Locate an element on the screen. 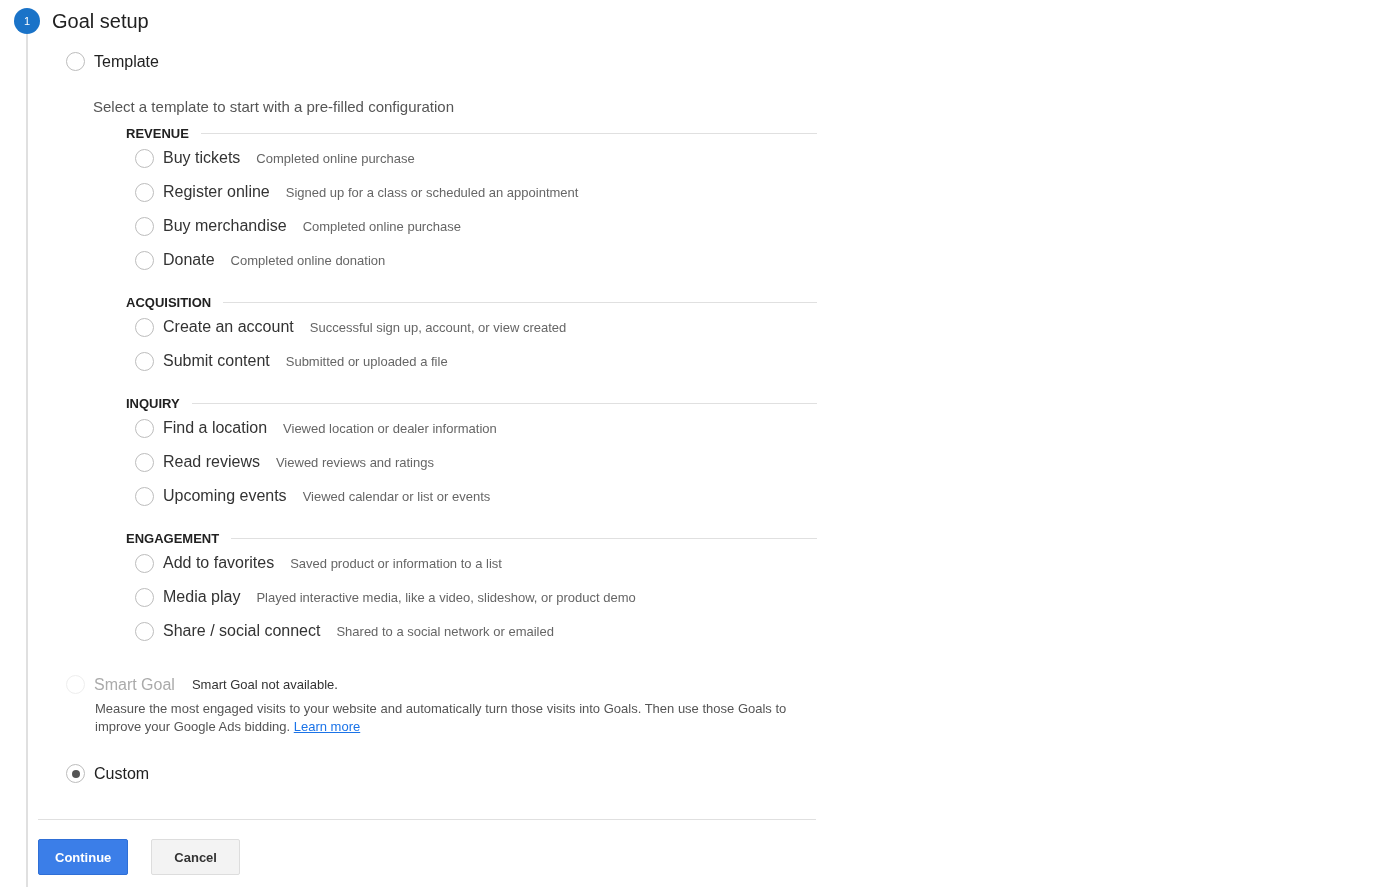 The width and height of the screenshot is (1384, 895). step-number: 1 is located at coordinates (27, 21).